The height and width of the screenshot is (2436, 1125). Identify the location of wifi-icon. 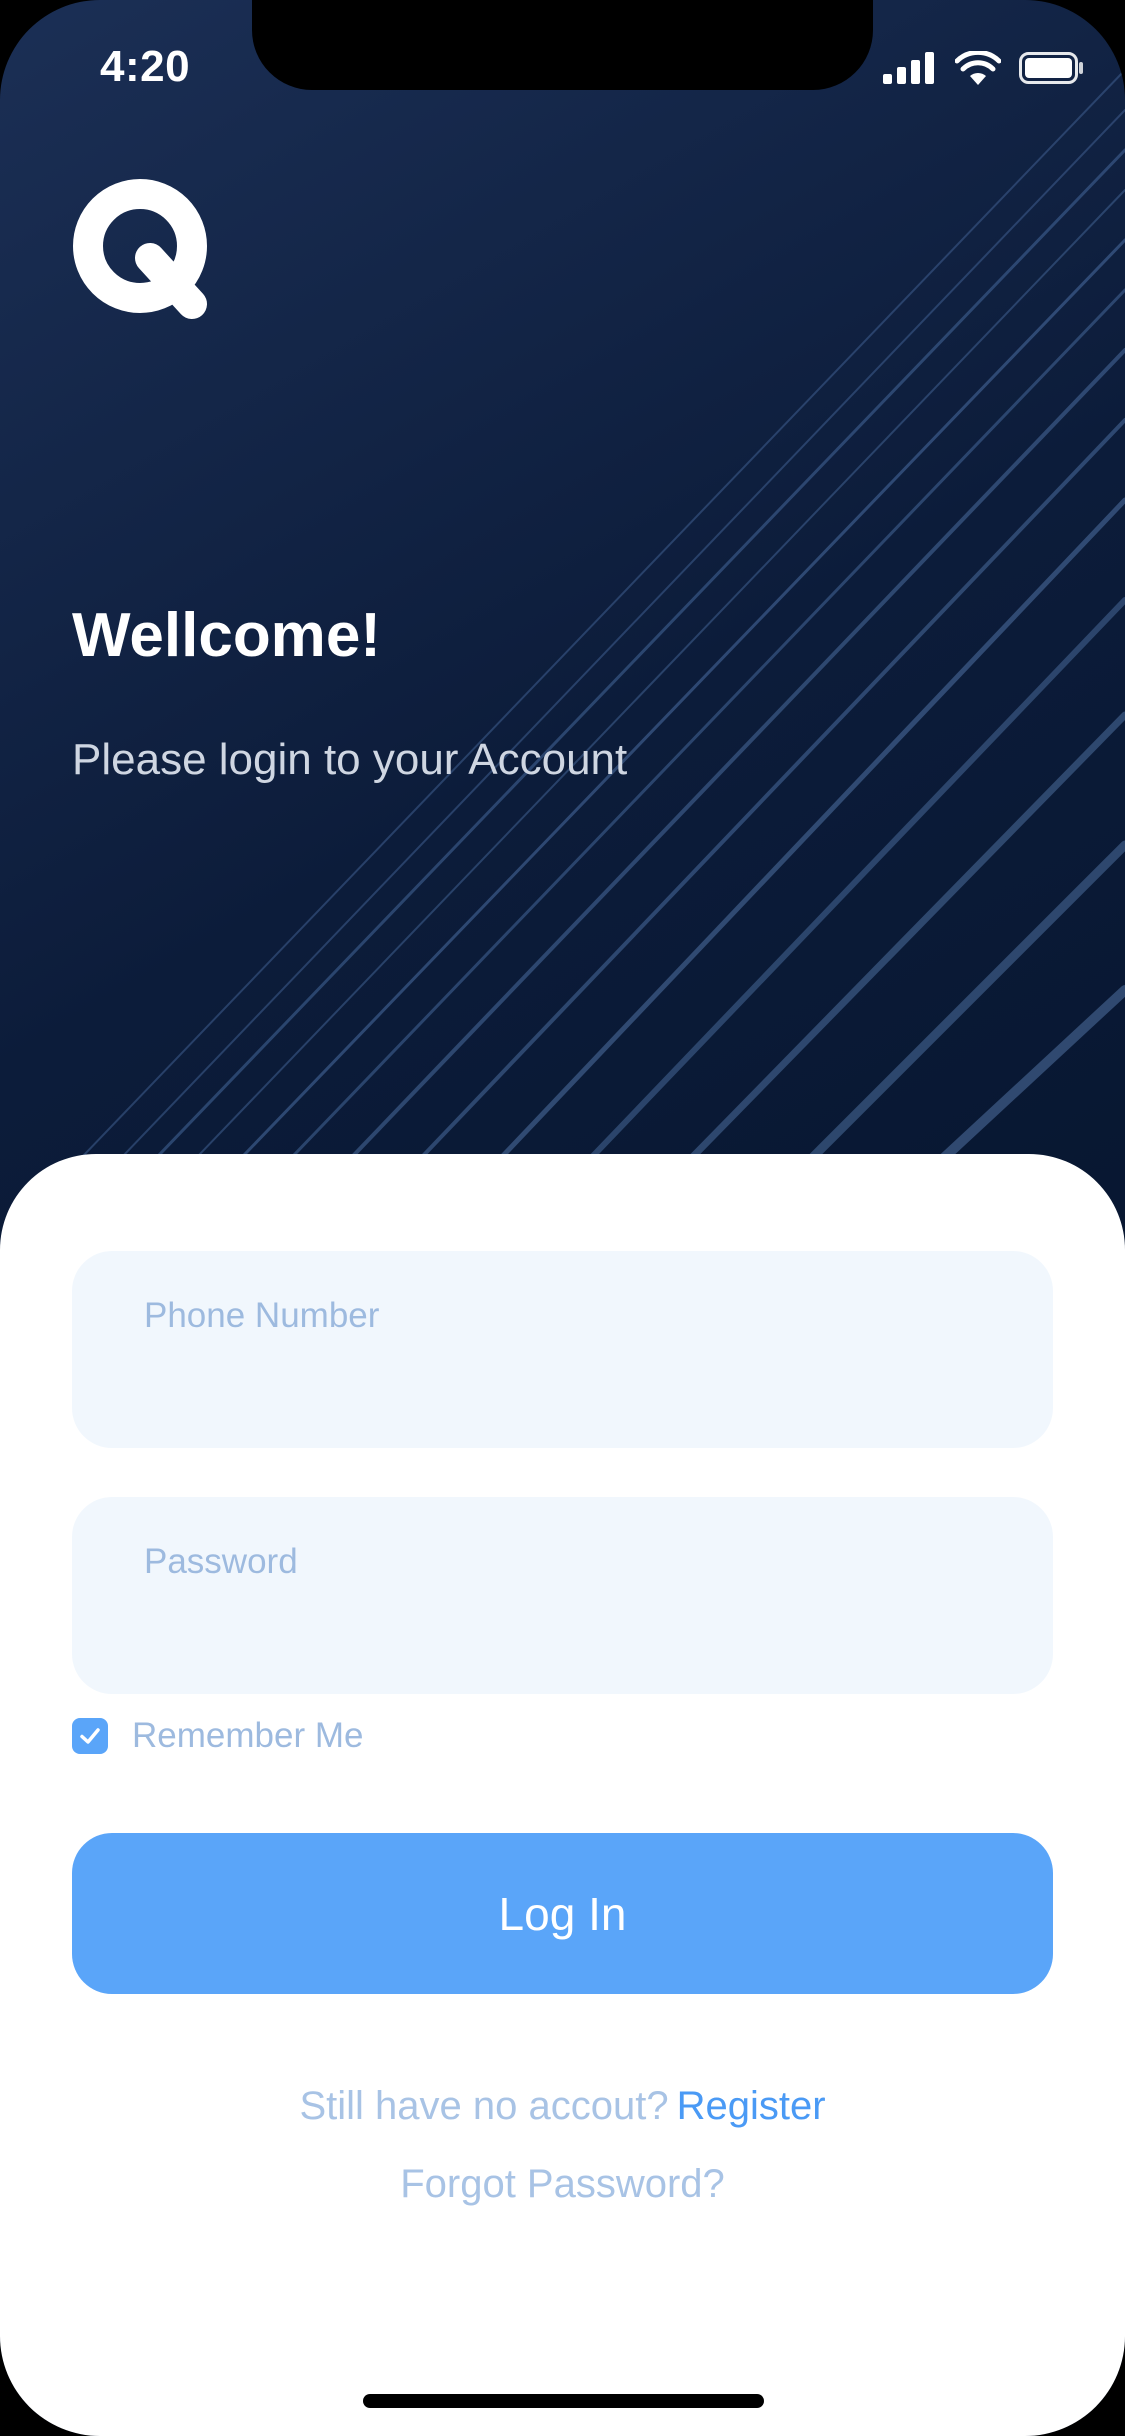
(978, 68).